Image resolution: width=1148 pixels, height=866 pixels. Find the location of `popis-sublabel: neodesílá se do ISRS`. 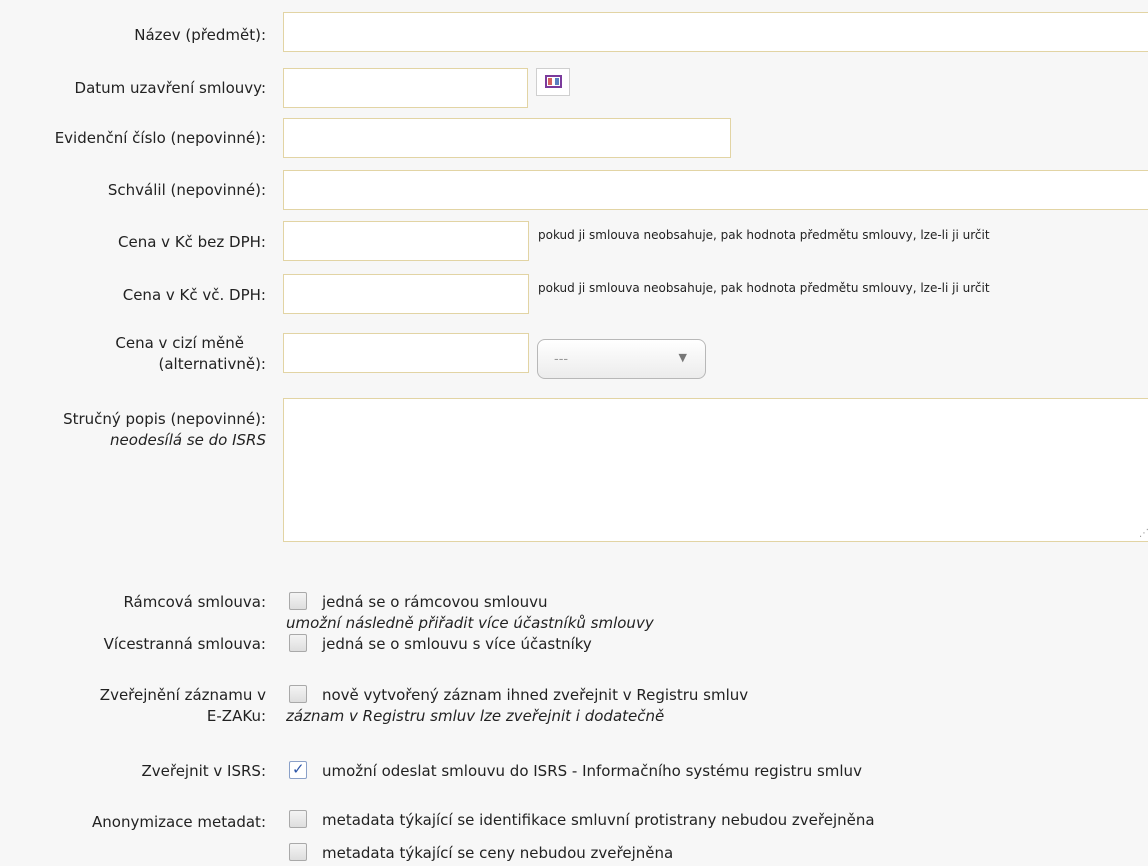

popis-sublabel: neodesílá se do ISRS is located at coordinates (188, 440).